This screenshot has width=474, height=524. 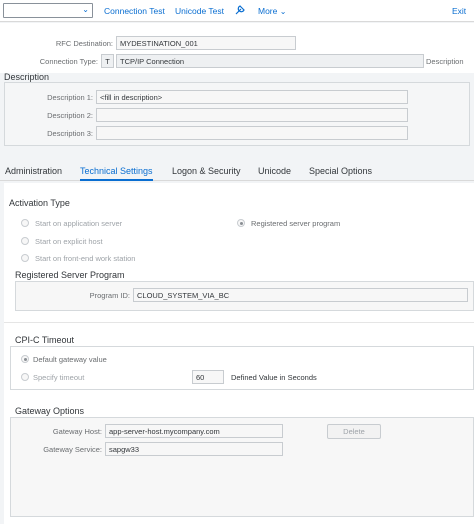 I want to click on settings-tool-icon, so click(x=240, y=10).